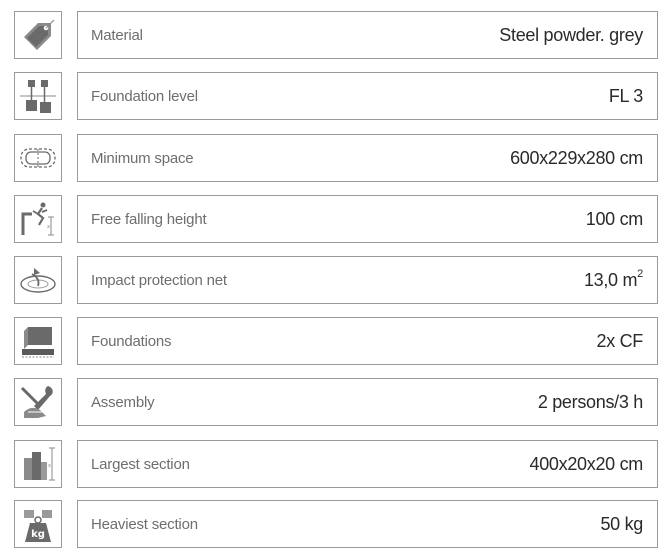 The width and height of the screenshot is (661, 550). I want to click on spec-value: 400x20x20 cm, so click(586, 463).